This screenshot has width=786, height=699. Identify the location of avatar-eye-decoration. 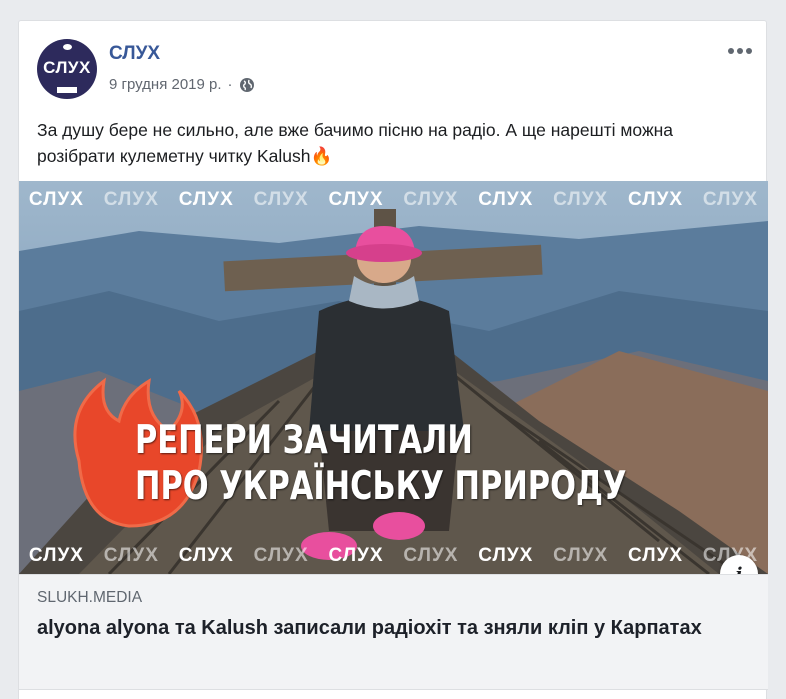
(67, 47).